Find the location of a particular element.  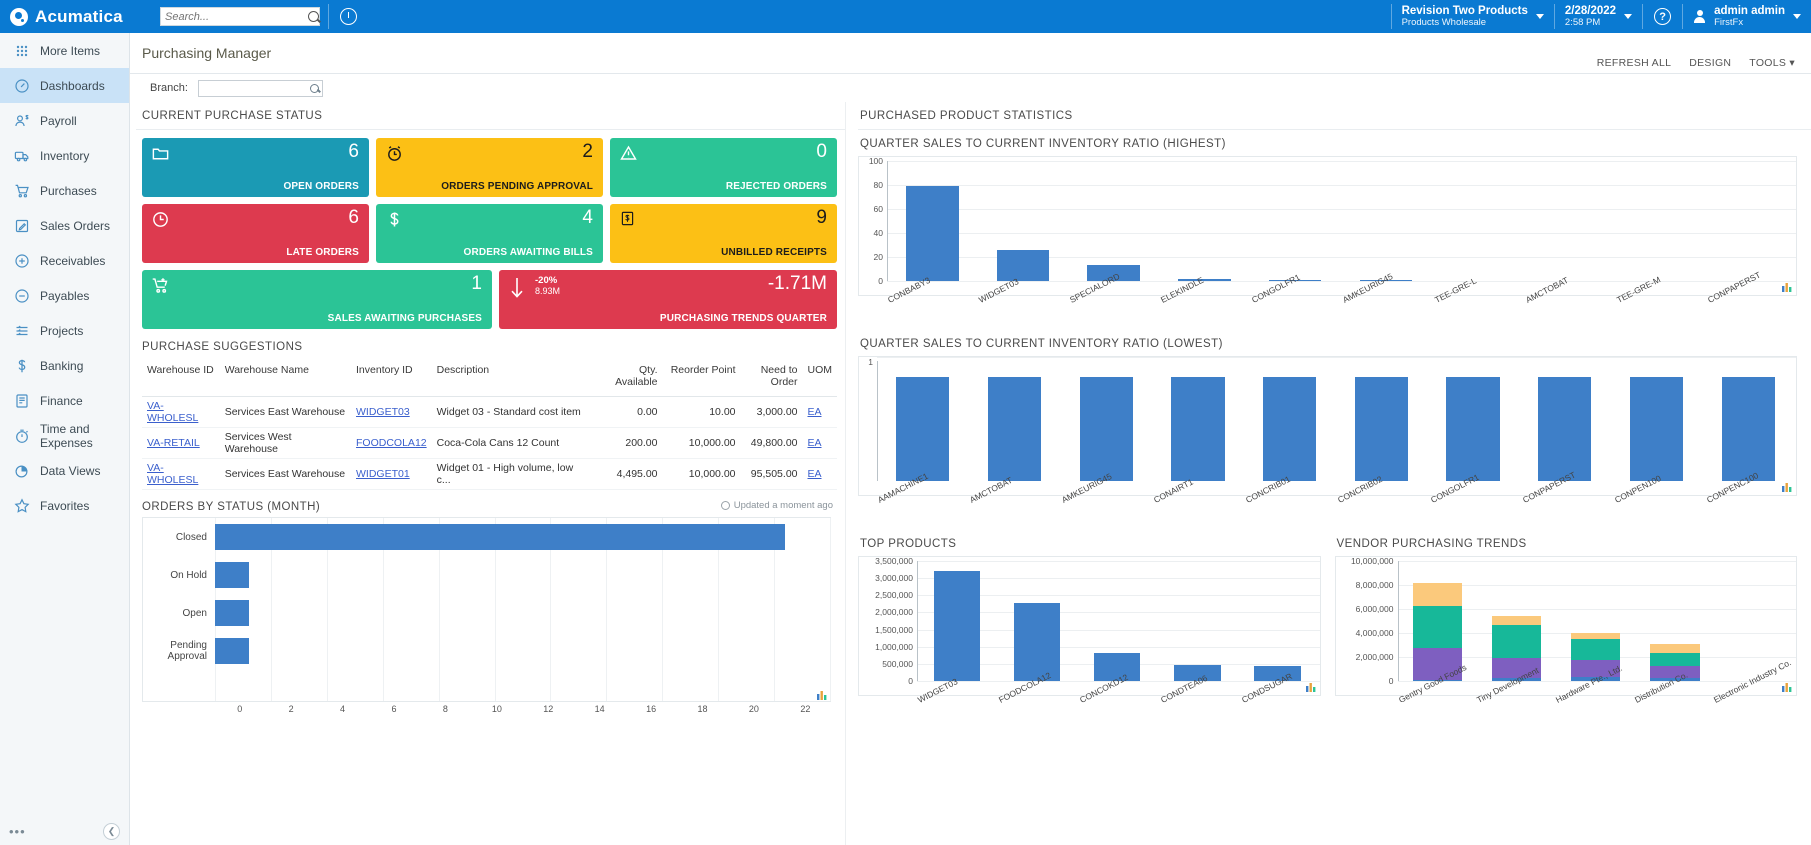

cell-inventory-id: WIDGET01 is located at coordinates (391, 474).